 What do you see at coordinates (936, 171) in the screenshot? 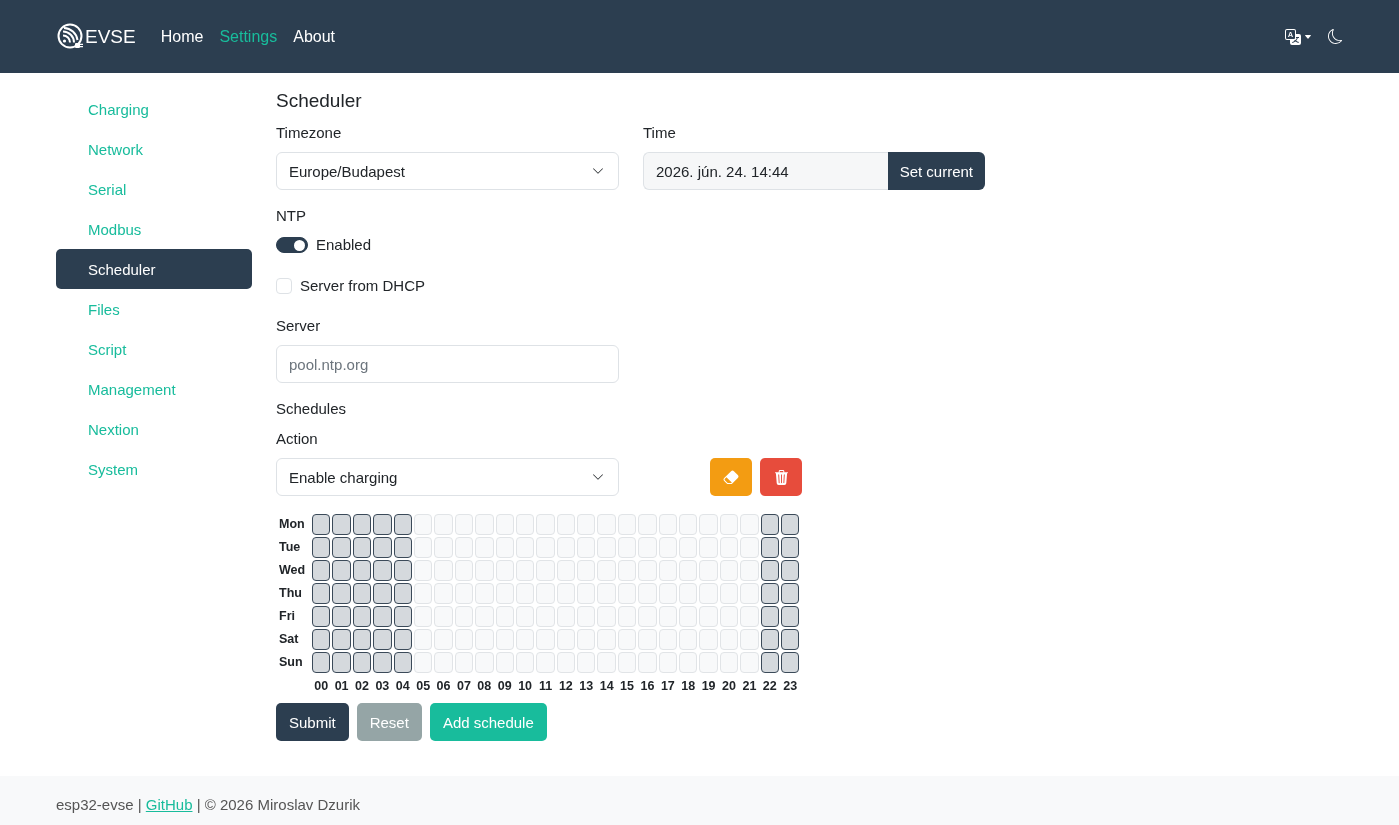
I see `set-current-button: Set current` at bounding box center [936, 171].